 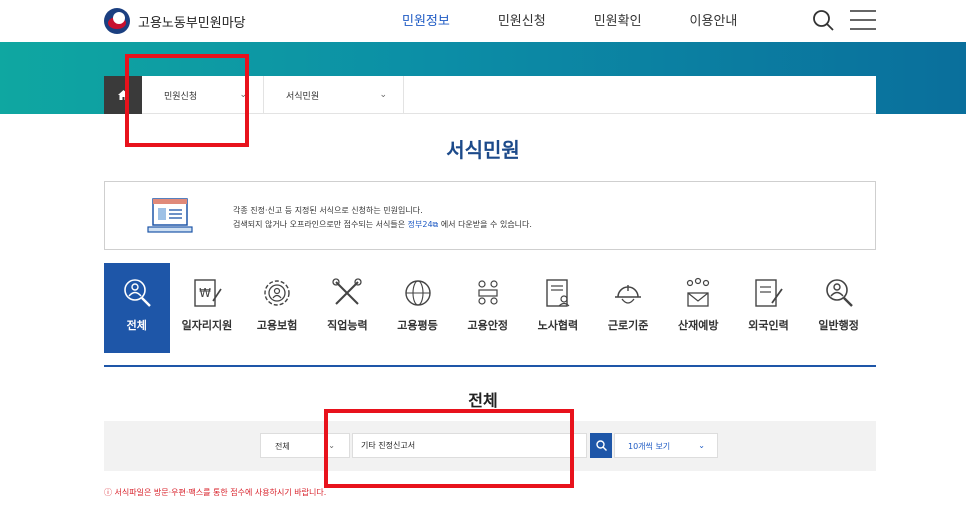 What do you see at coordinates (347, 325) in the screenshot?
I see `tab-label: 직업능력` at bounding box center [347, 325].